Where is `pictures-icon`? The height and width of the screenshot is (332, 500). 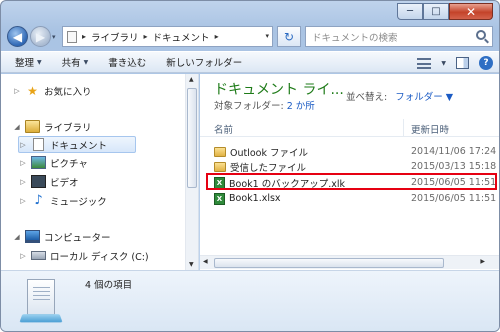
pictures-icon is located at coordinates (38, 162).